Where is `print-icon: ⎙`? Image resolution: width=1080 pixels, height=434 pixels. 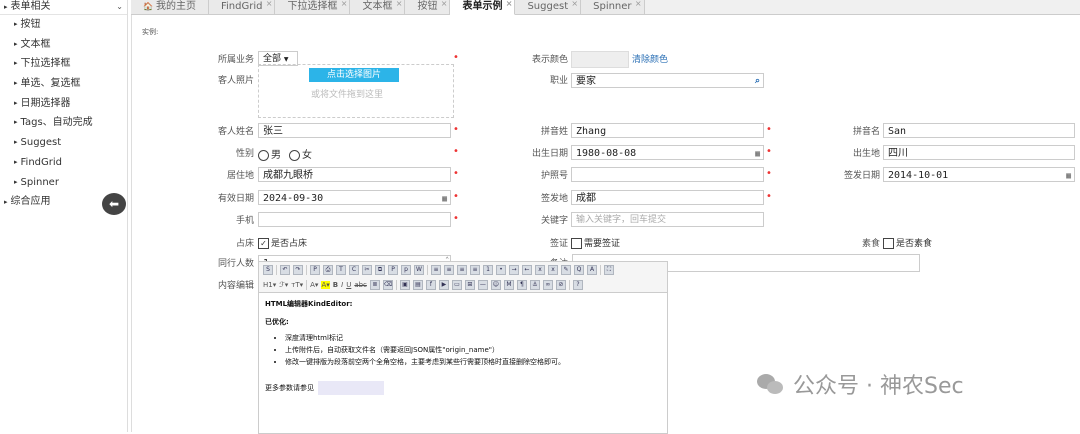 print-icon: ⎙ is located at coordinates (328, 269).